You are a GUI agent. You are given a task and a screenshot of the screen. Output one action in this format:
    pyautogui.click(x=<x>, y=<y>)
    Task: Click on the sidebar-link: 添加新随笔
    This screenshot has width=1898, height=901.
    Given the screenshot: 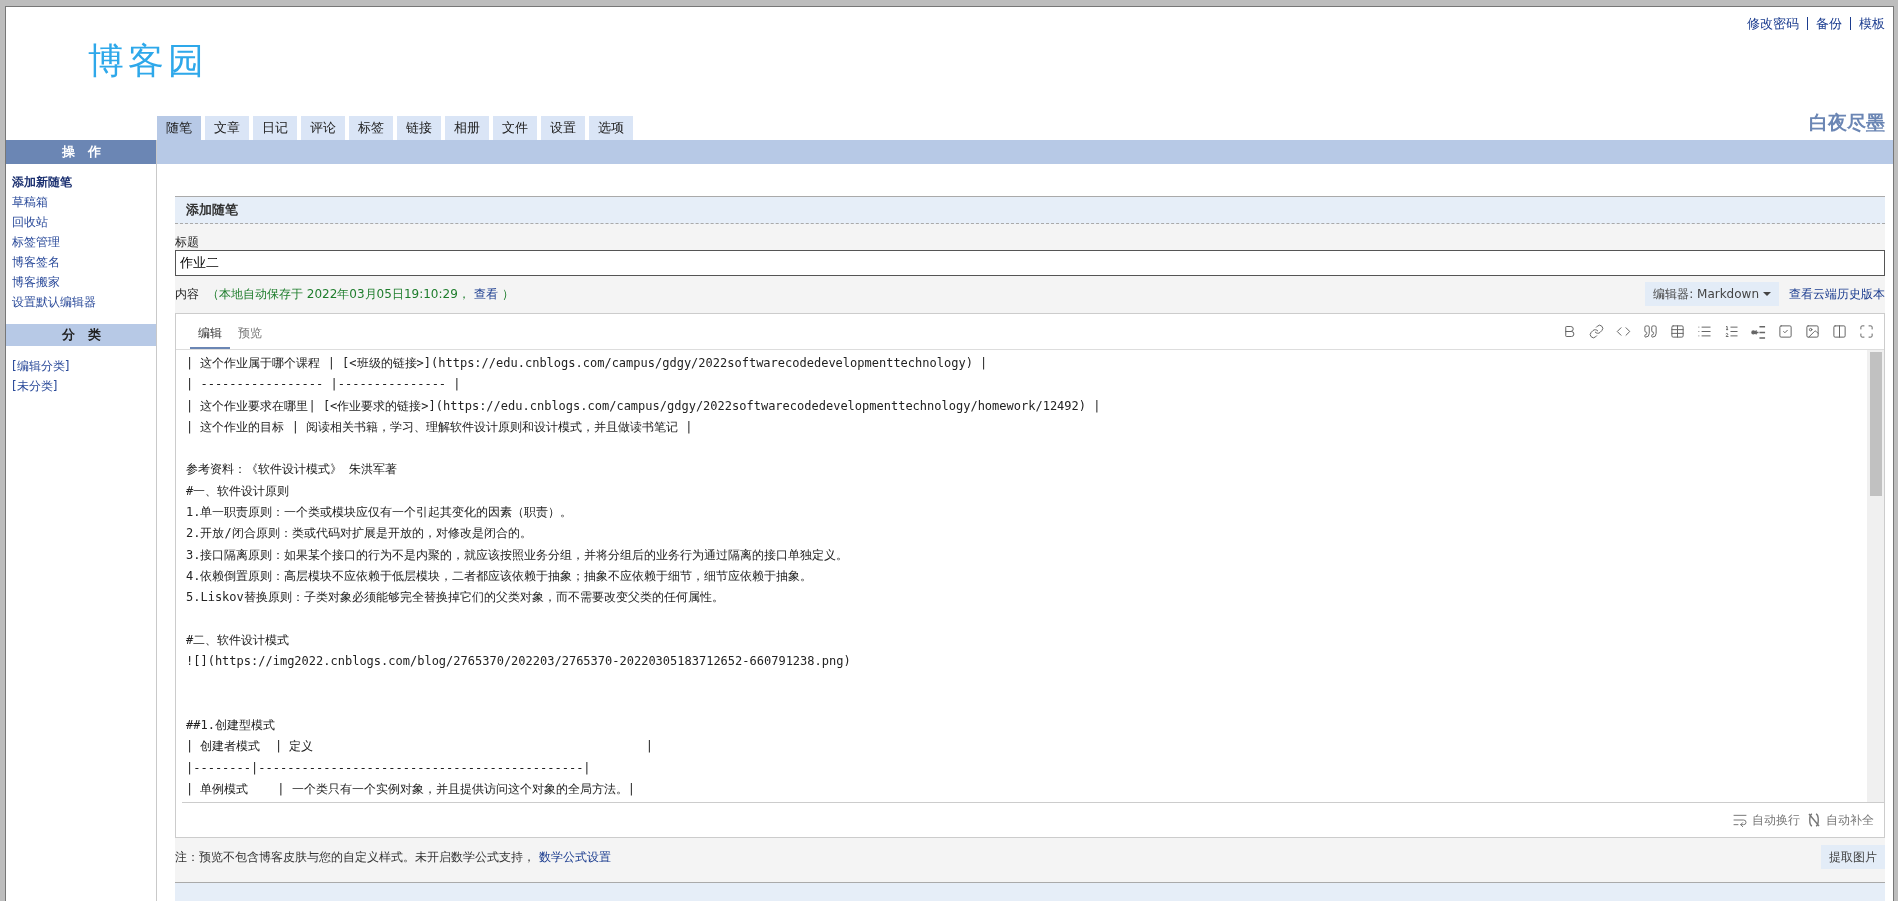 What is the action you would take?
    pyautogui.click(x=42, y=182)
    